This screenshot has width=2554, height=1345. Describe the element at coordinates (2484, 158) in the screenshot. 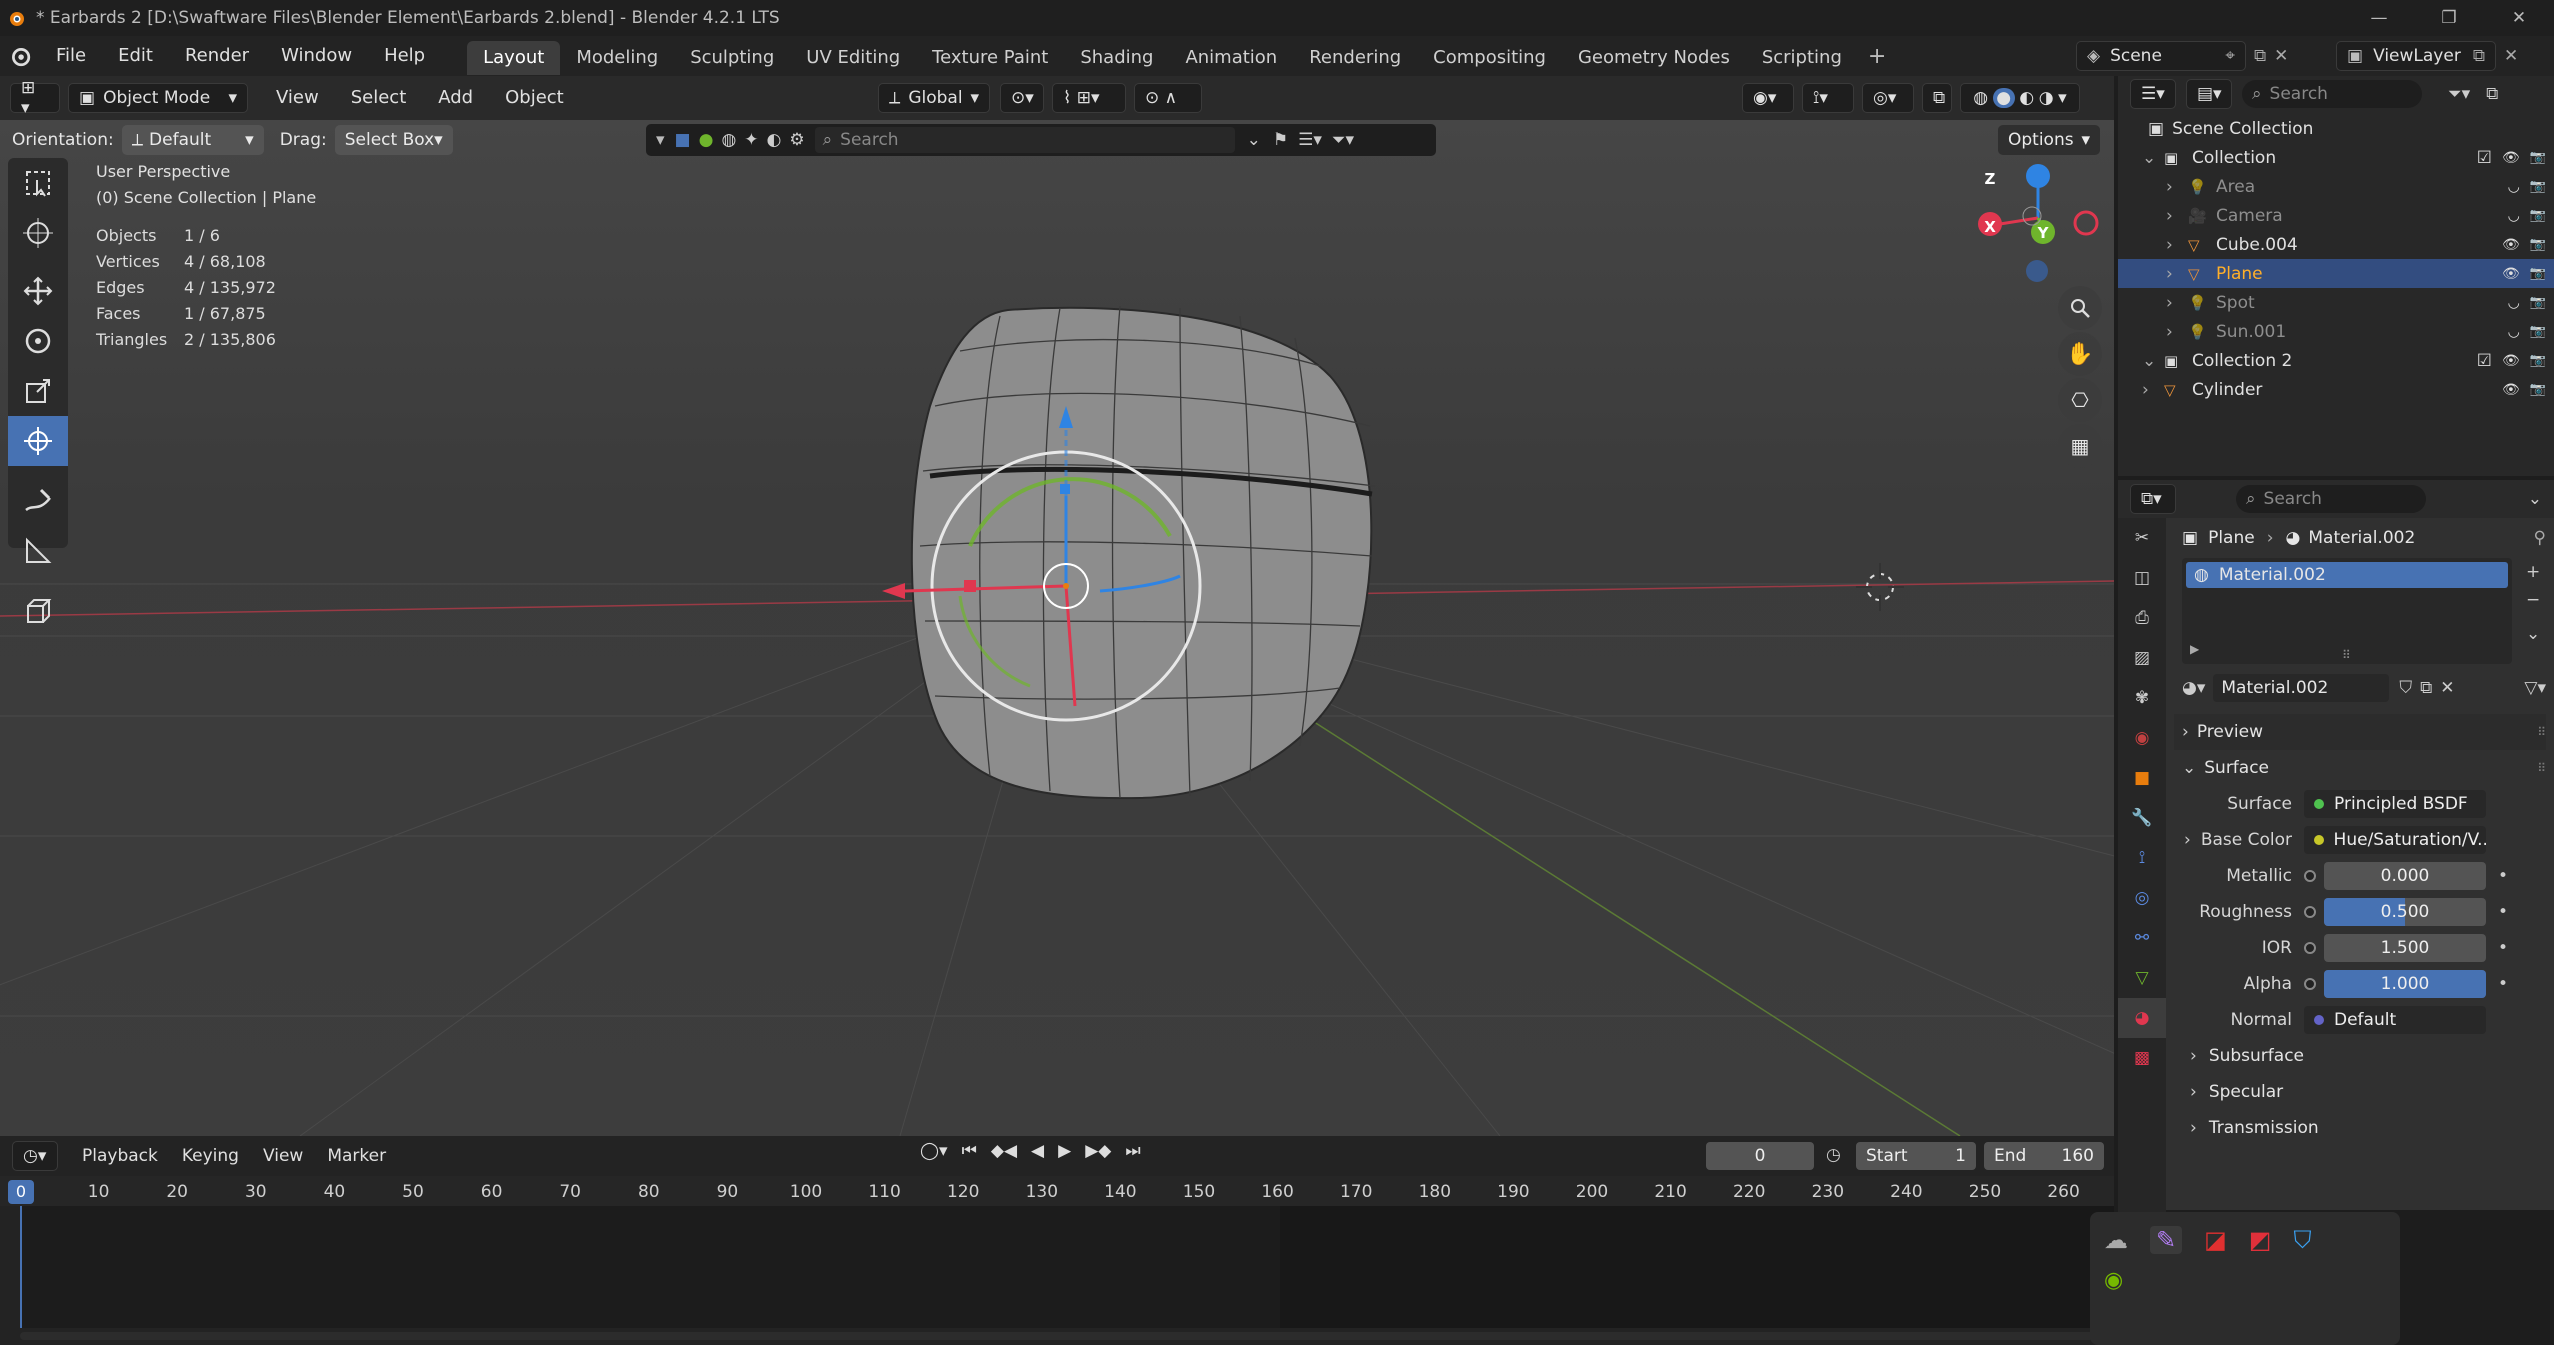

I see `checkbox-icon: ☑` at that location.